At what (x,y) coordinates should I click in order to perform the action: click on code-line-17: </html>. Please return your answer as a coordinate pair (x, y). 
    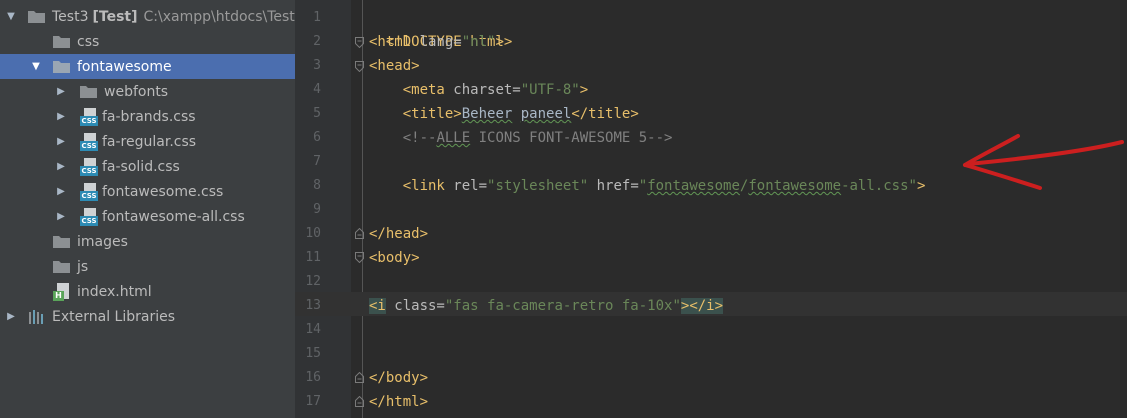
    Looking at the image, I should click on (398, 402).